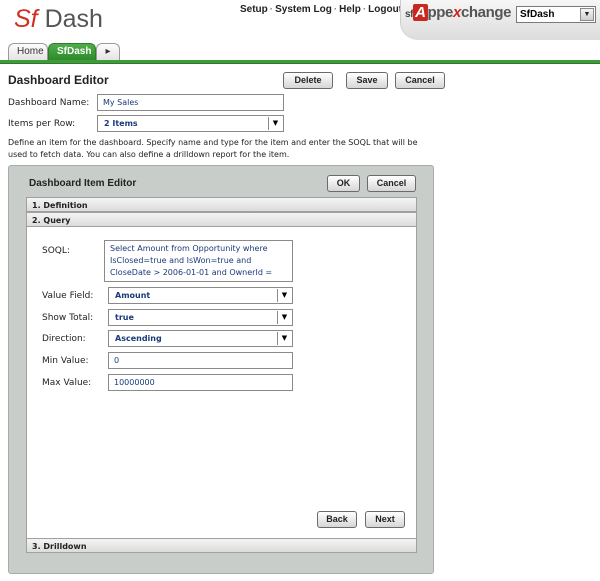  What do you see at coordinates (65, 361) in the screenshot?
I see `min-value-label: Min Value:` at bounding box center [65, 361].